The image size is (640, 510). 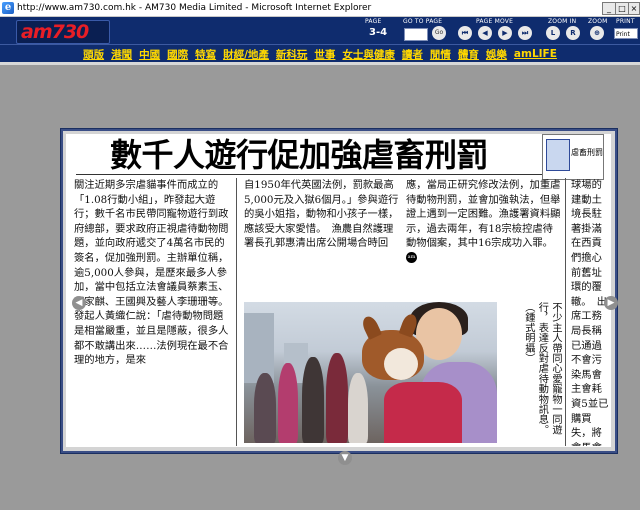 I want to click on close-button: ×, so click(x=634, y=8).